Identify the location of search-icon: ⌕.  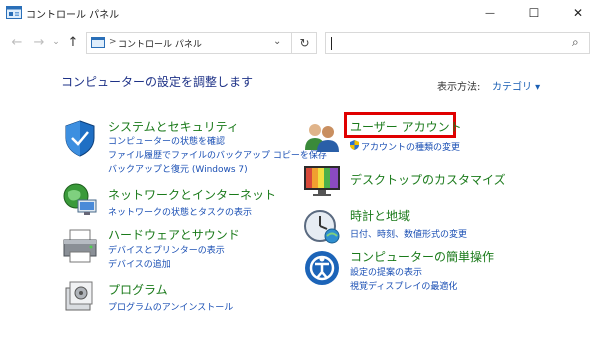
(575, 42).